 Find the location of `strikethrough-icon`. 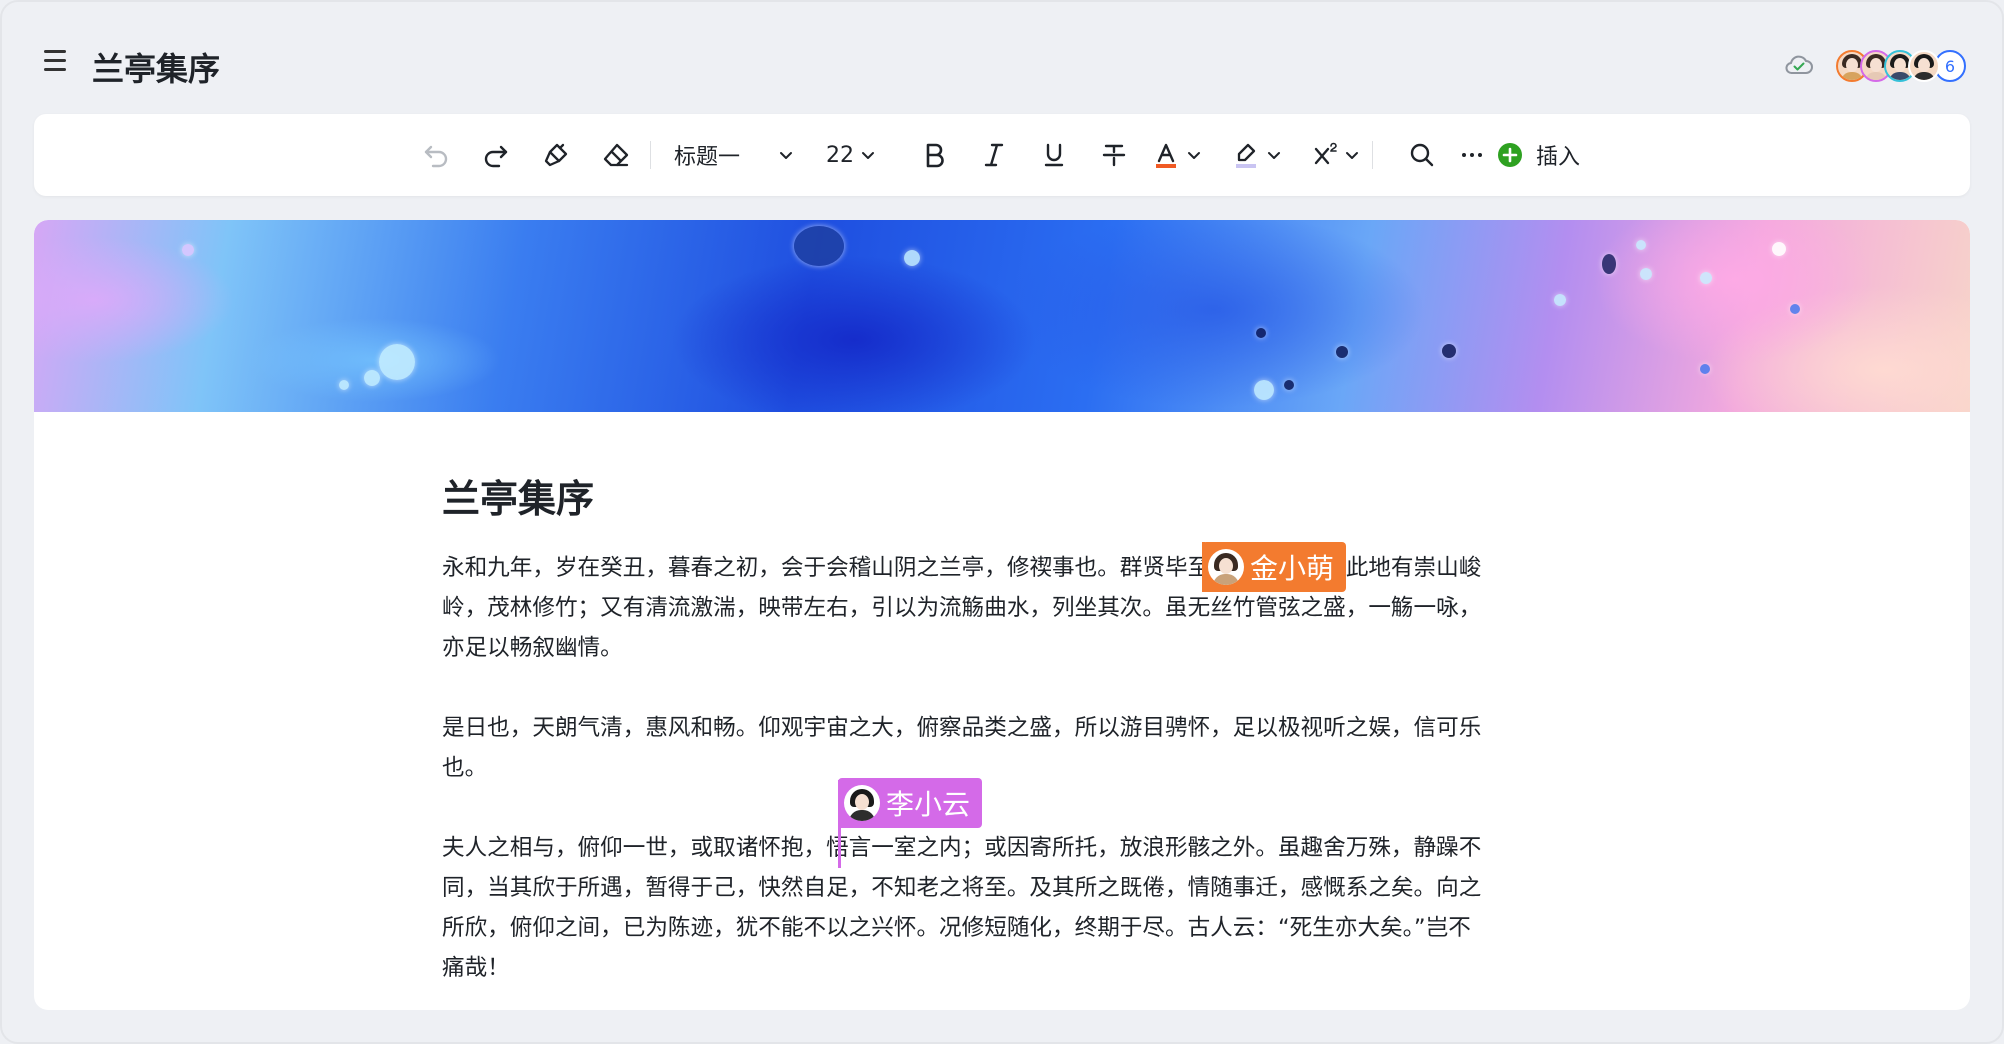

strikethrough-icon is located at coordinates (1114, 155).